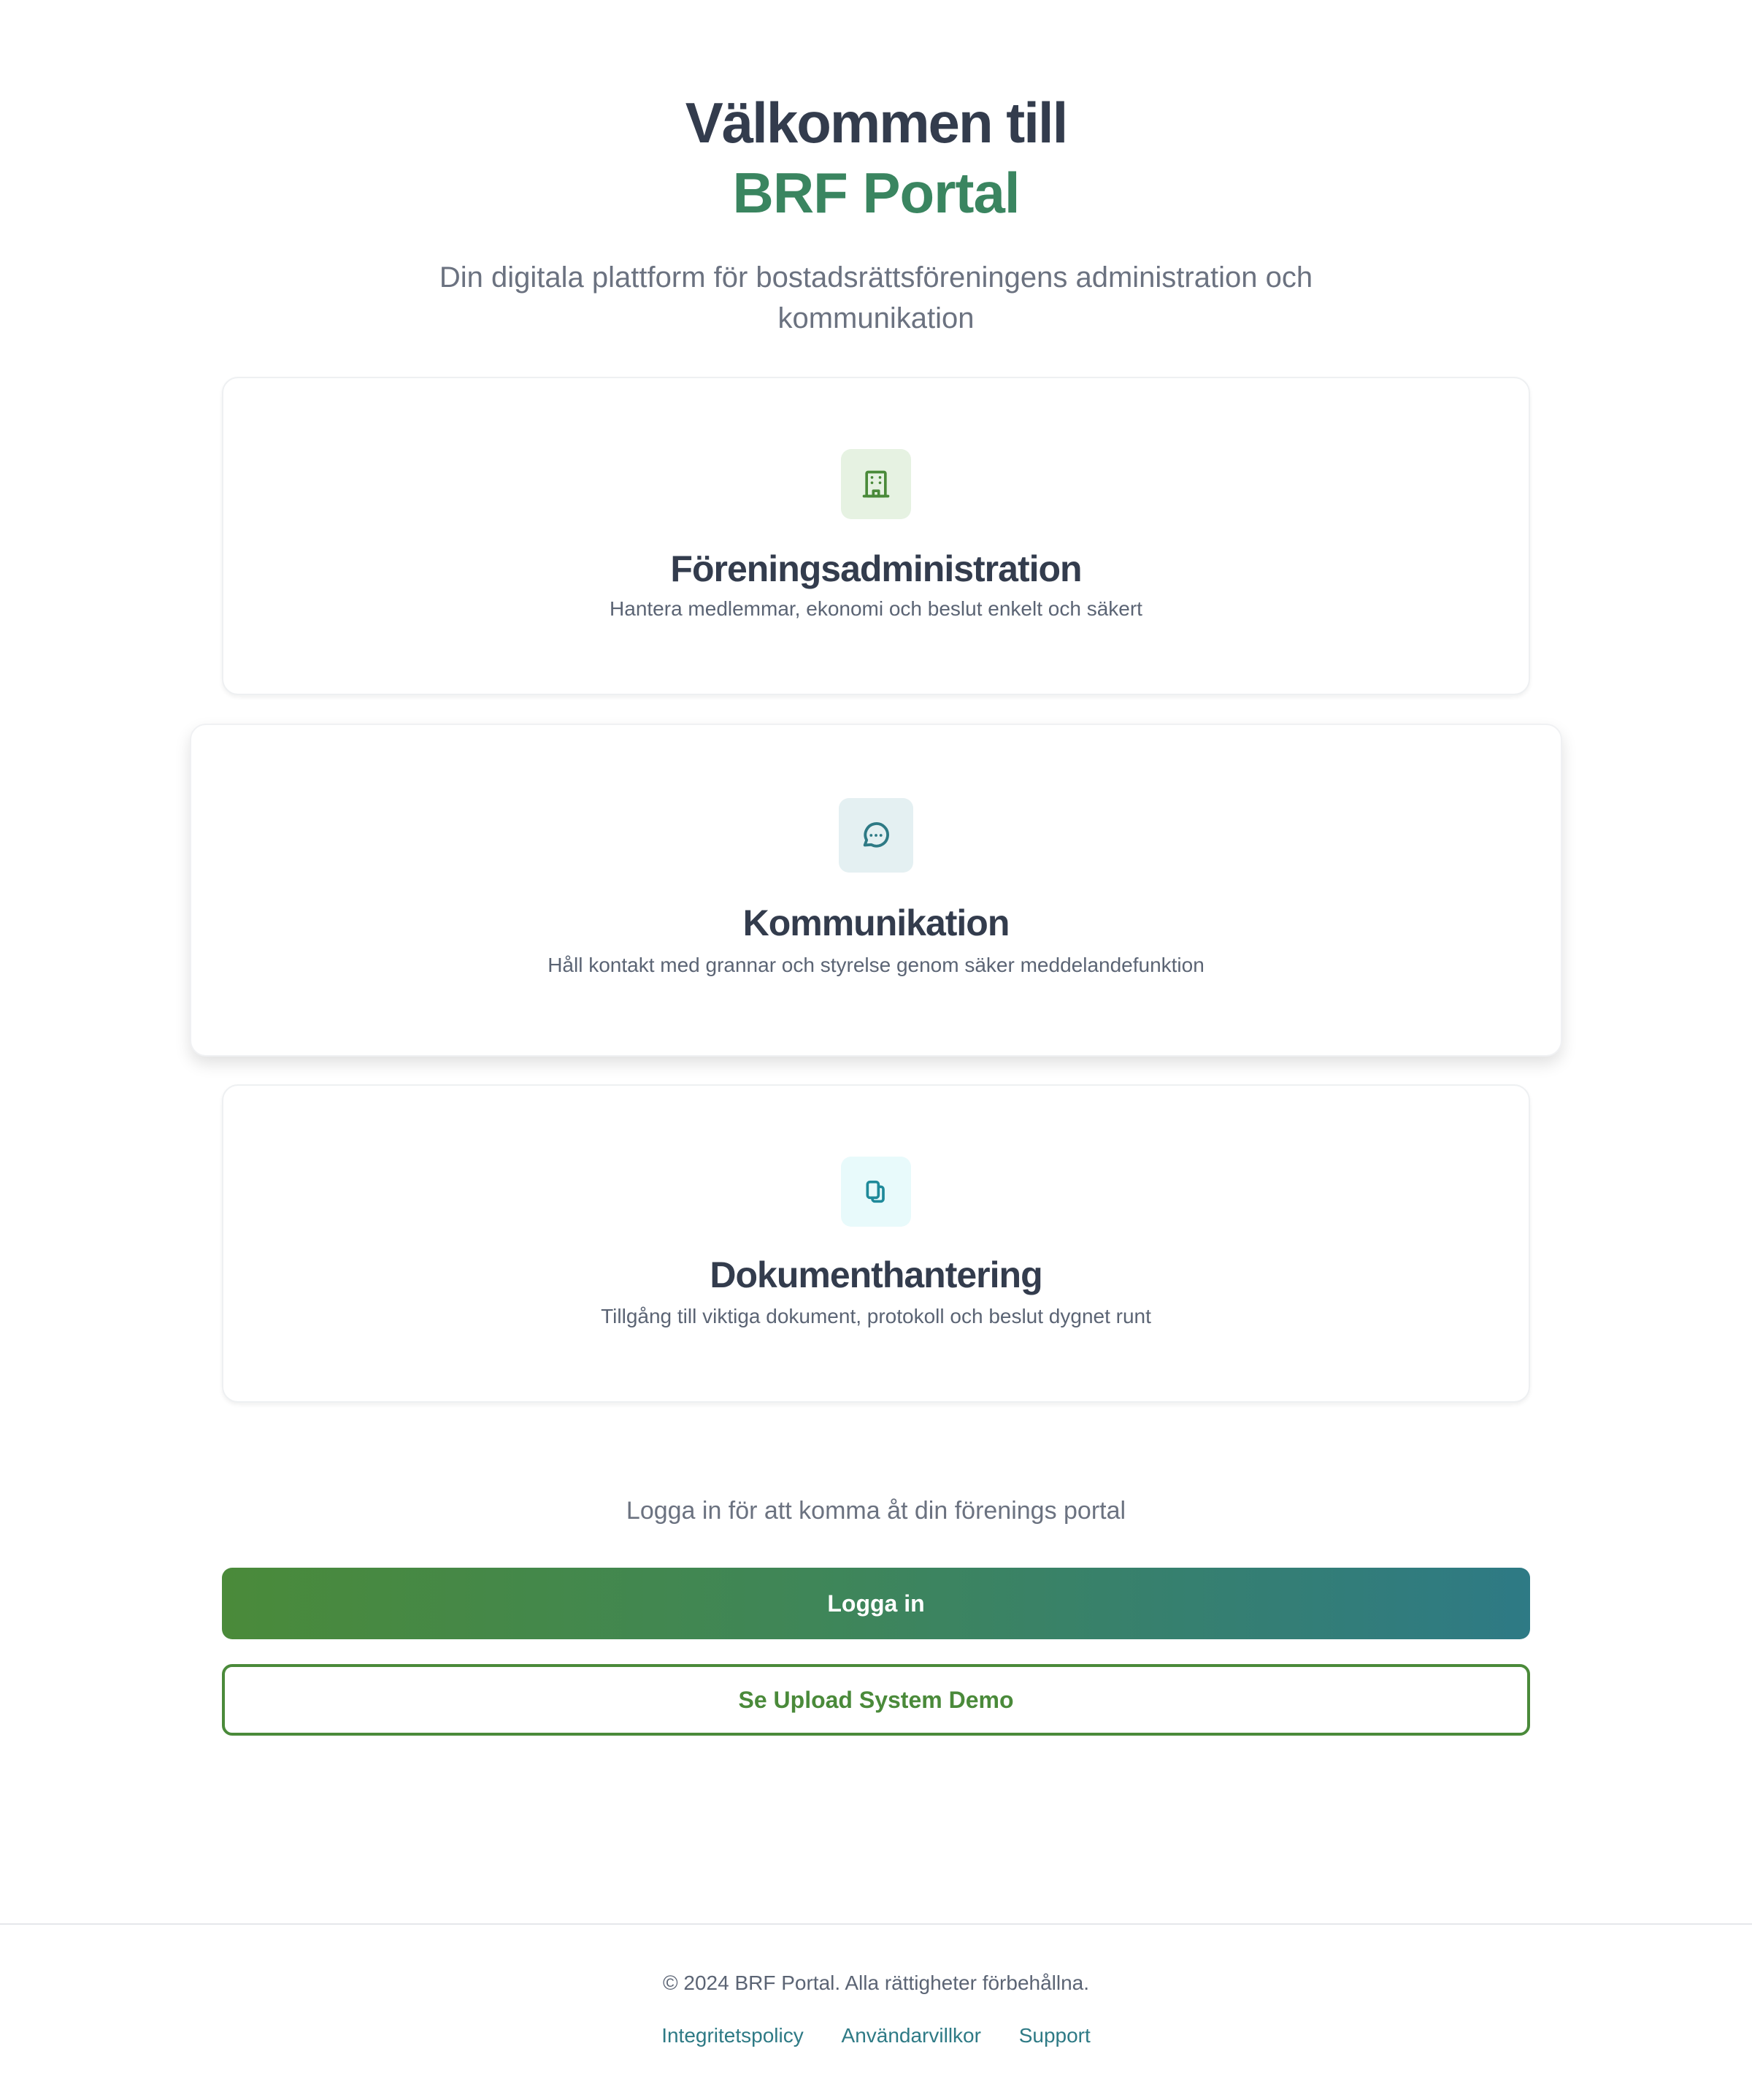  Describe the element at coordinates (876, 1274) in the screenshot. I see `feature-title: Dokumenthantering` at that location.